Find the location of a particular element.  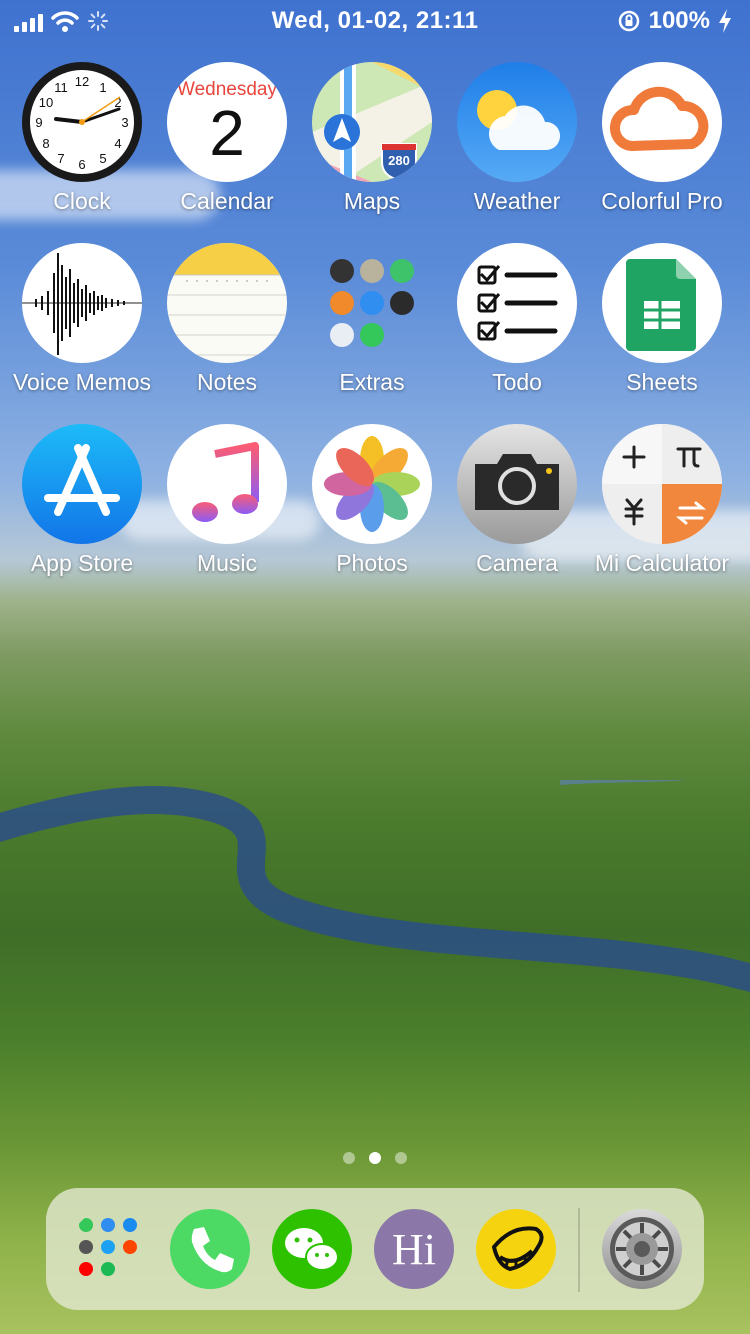

app-sheets: Sheets is located at coordinates (662, 319).